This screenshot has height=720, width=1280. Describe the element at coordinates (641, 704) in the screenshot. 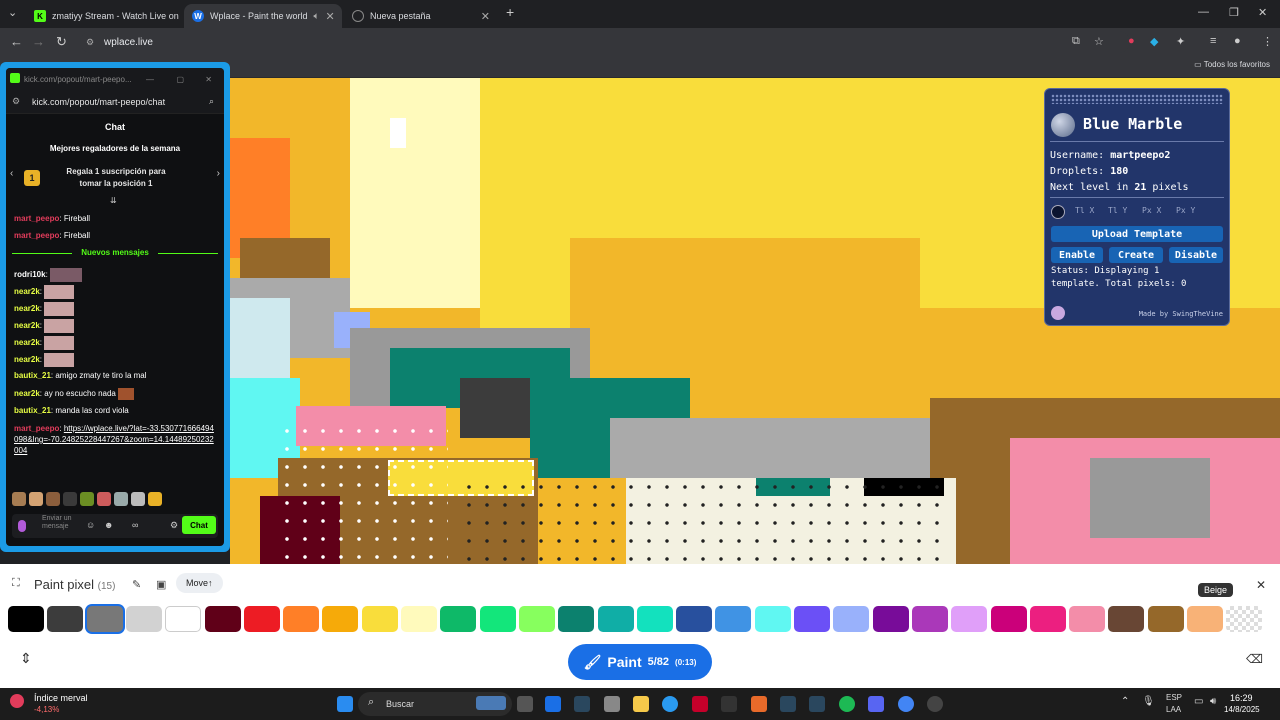

I see `file-explorer-icon` at that location.